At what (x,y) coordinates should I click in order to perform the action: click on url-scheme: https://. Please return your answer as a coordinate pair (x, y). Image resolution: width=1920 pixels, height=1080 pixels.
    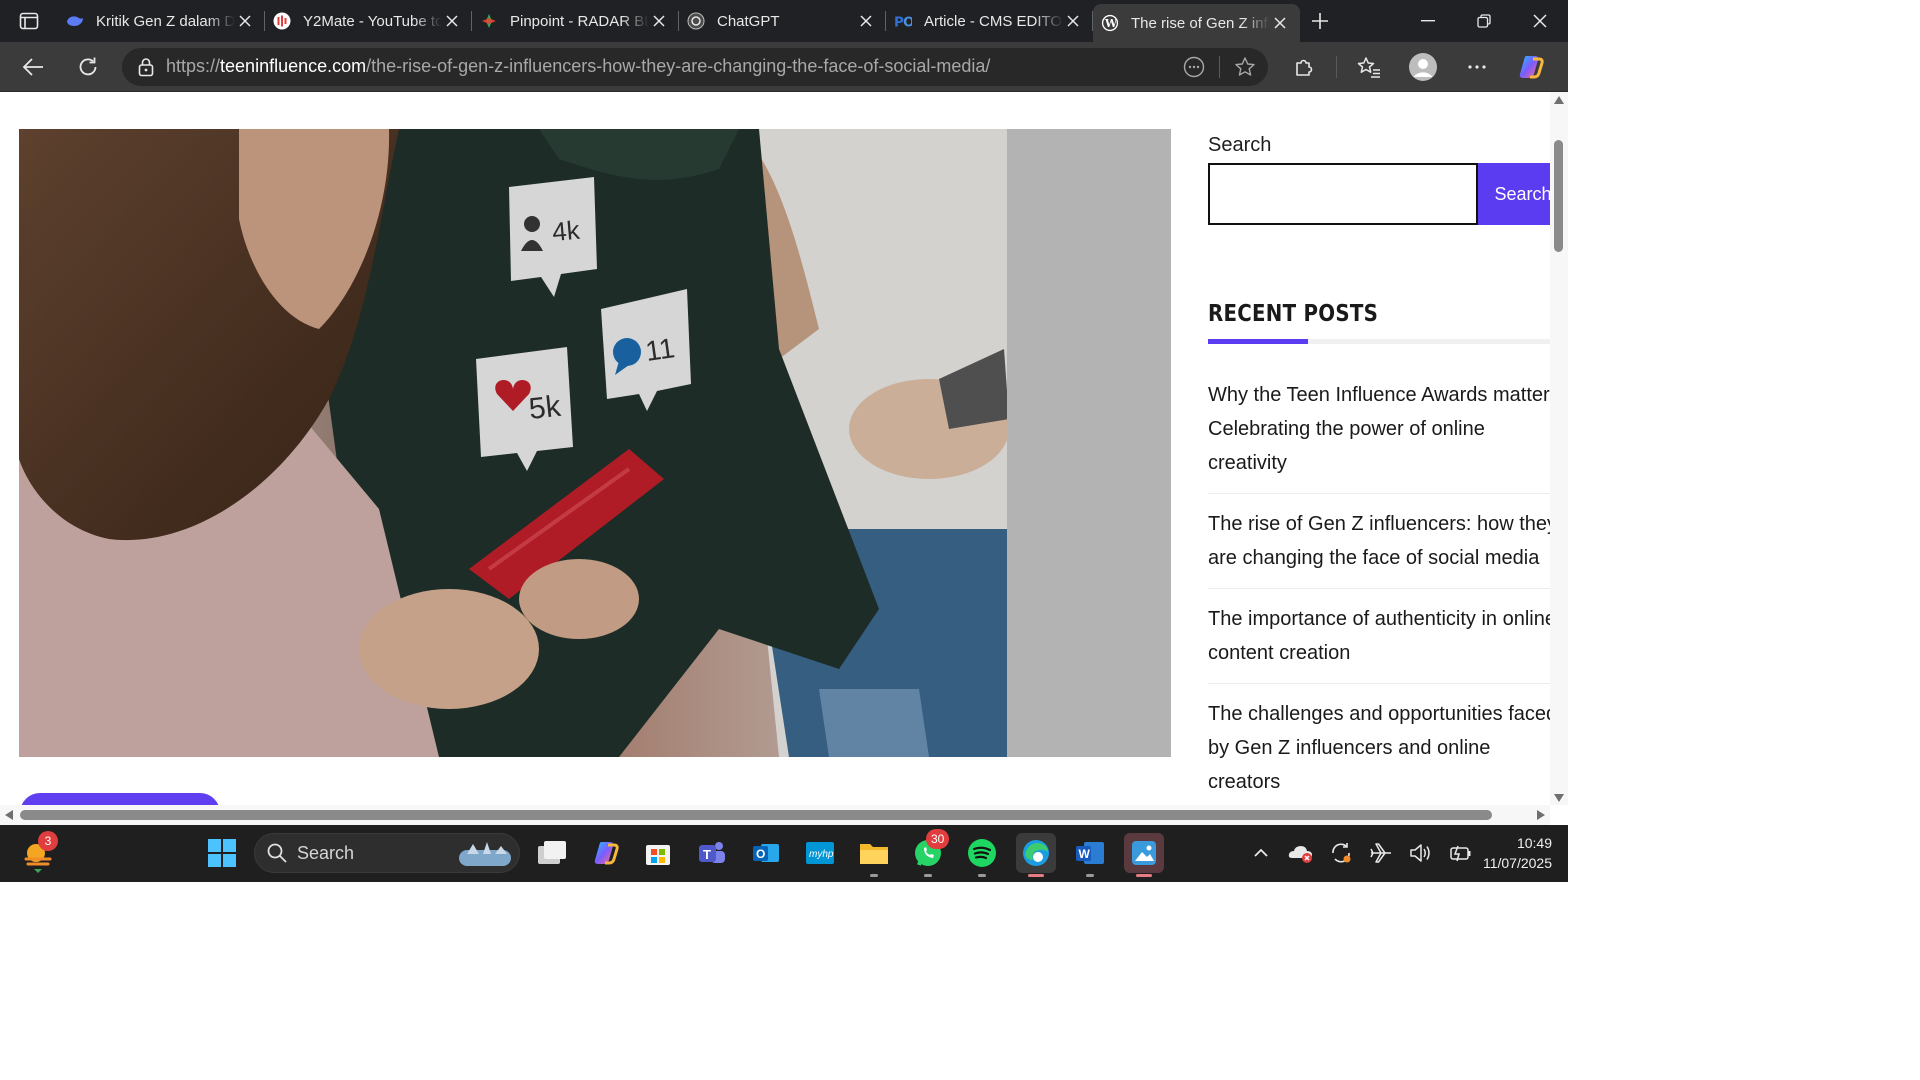
    Looking at the image, I should click on (193, 66).